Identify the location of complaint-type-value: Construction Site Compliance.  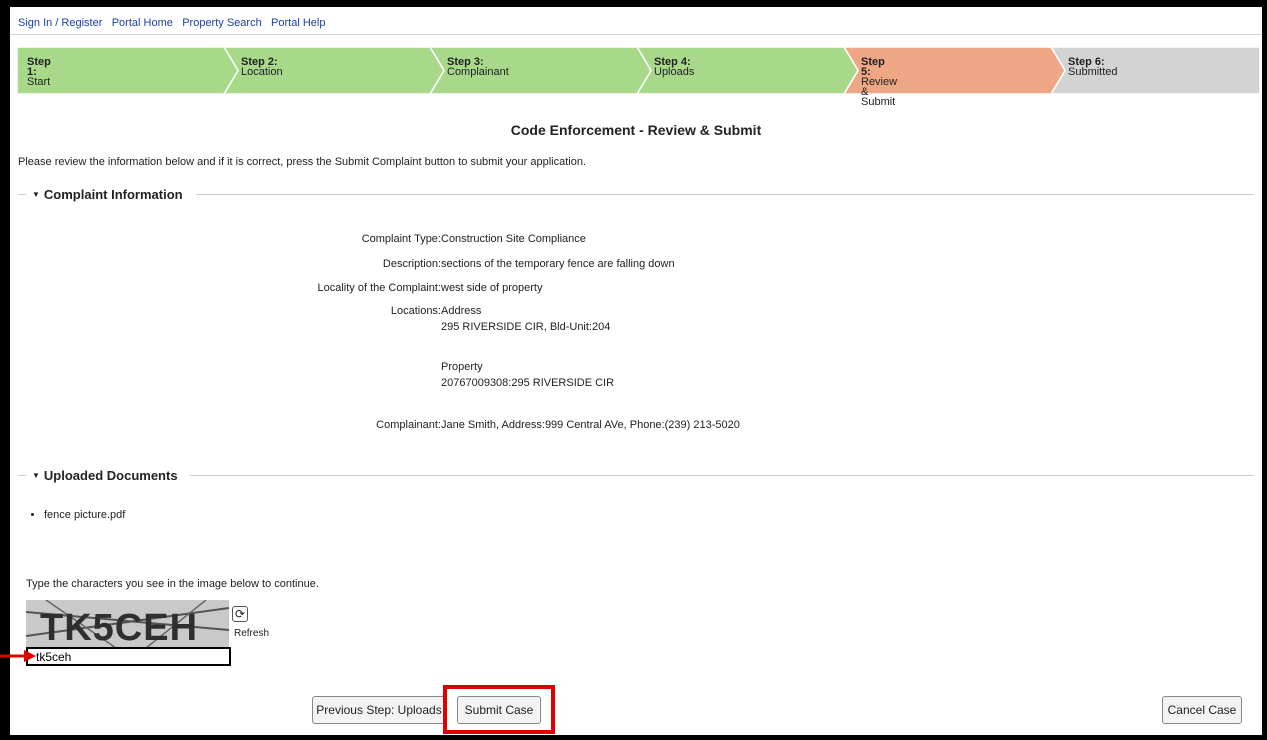
(513, 239).